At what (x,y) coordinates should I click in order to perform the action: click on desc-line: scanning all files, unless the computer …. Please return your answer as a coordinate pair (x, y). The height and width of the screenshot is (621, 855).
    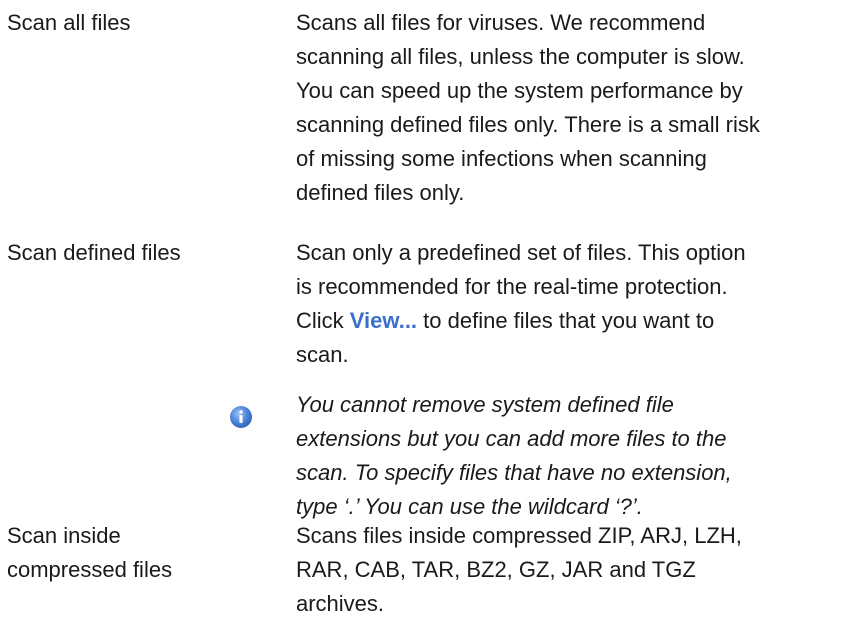
    Looking at the image, I should click on (520, 56).